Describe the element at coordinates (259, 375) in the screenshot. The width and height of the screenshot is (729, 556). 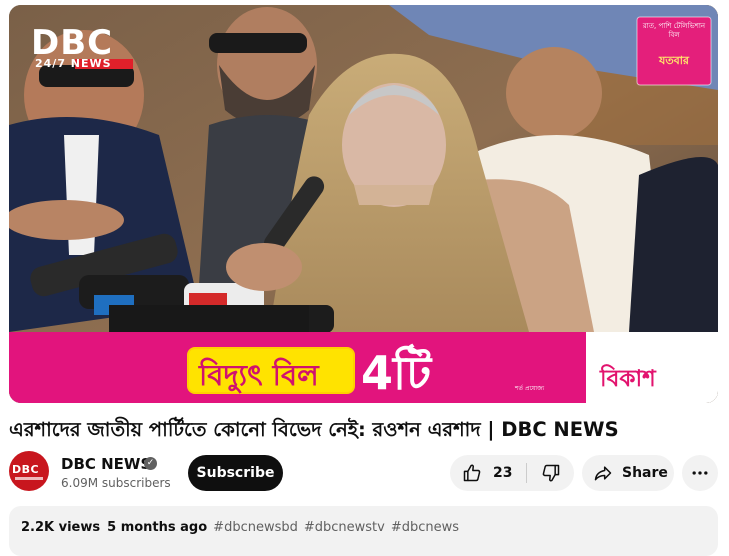
I see `ad-bill-text: বিদ্যুৎ বিল` at that location.